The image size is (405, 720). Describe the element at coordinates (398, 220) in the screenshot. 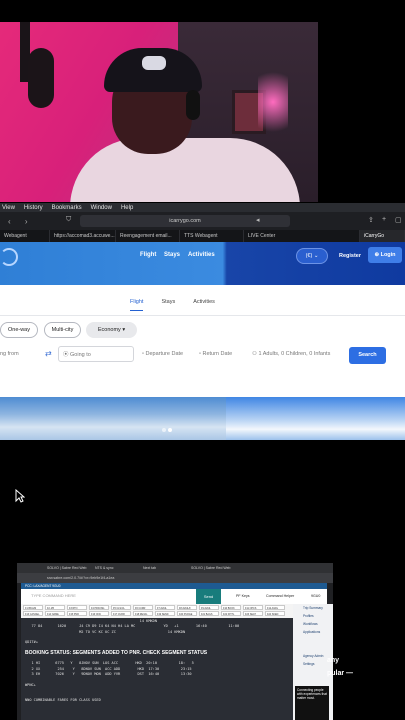

I see `tab-overview-icon: ▢` at that location.